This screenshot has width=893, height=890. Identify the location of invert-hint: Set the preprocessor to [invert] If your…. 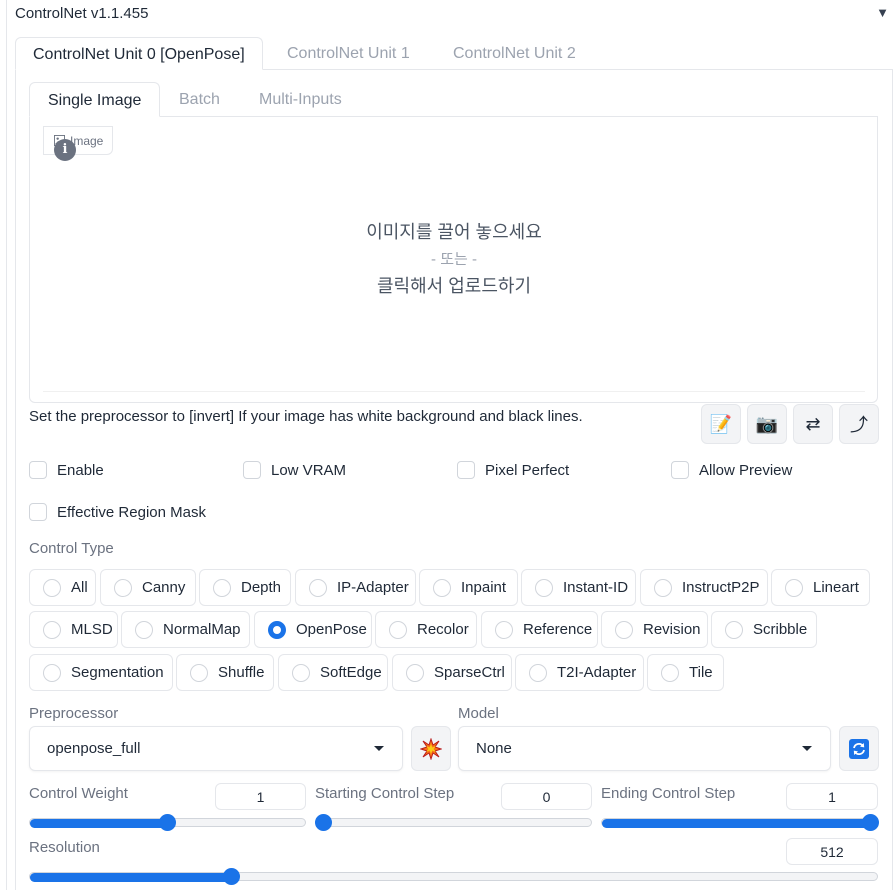
(306, 416).